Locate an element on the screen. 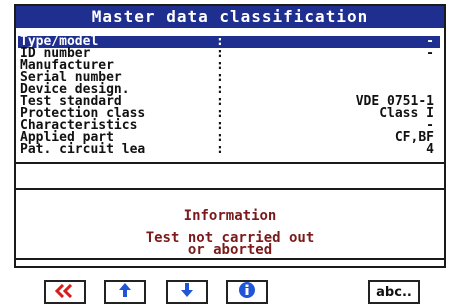 Image resolution: width=454 pixels, height=307 pixels. text-input-label: abc.. is located at coordinates (394, 292).